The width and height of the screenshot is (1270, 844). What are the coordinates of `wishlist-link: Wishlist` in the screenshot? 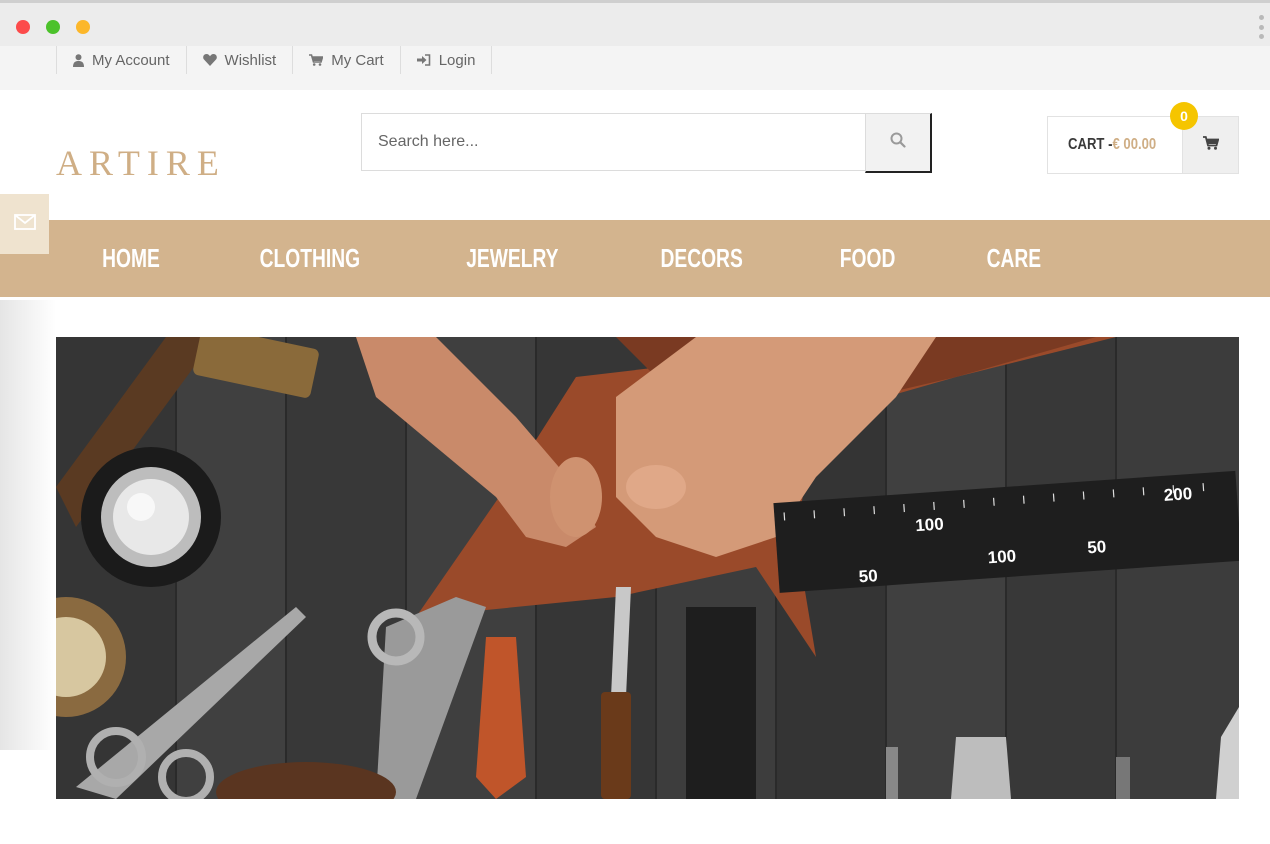 It's located at (240, 60).